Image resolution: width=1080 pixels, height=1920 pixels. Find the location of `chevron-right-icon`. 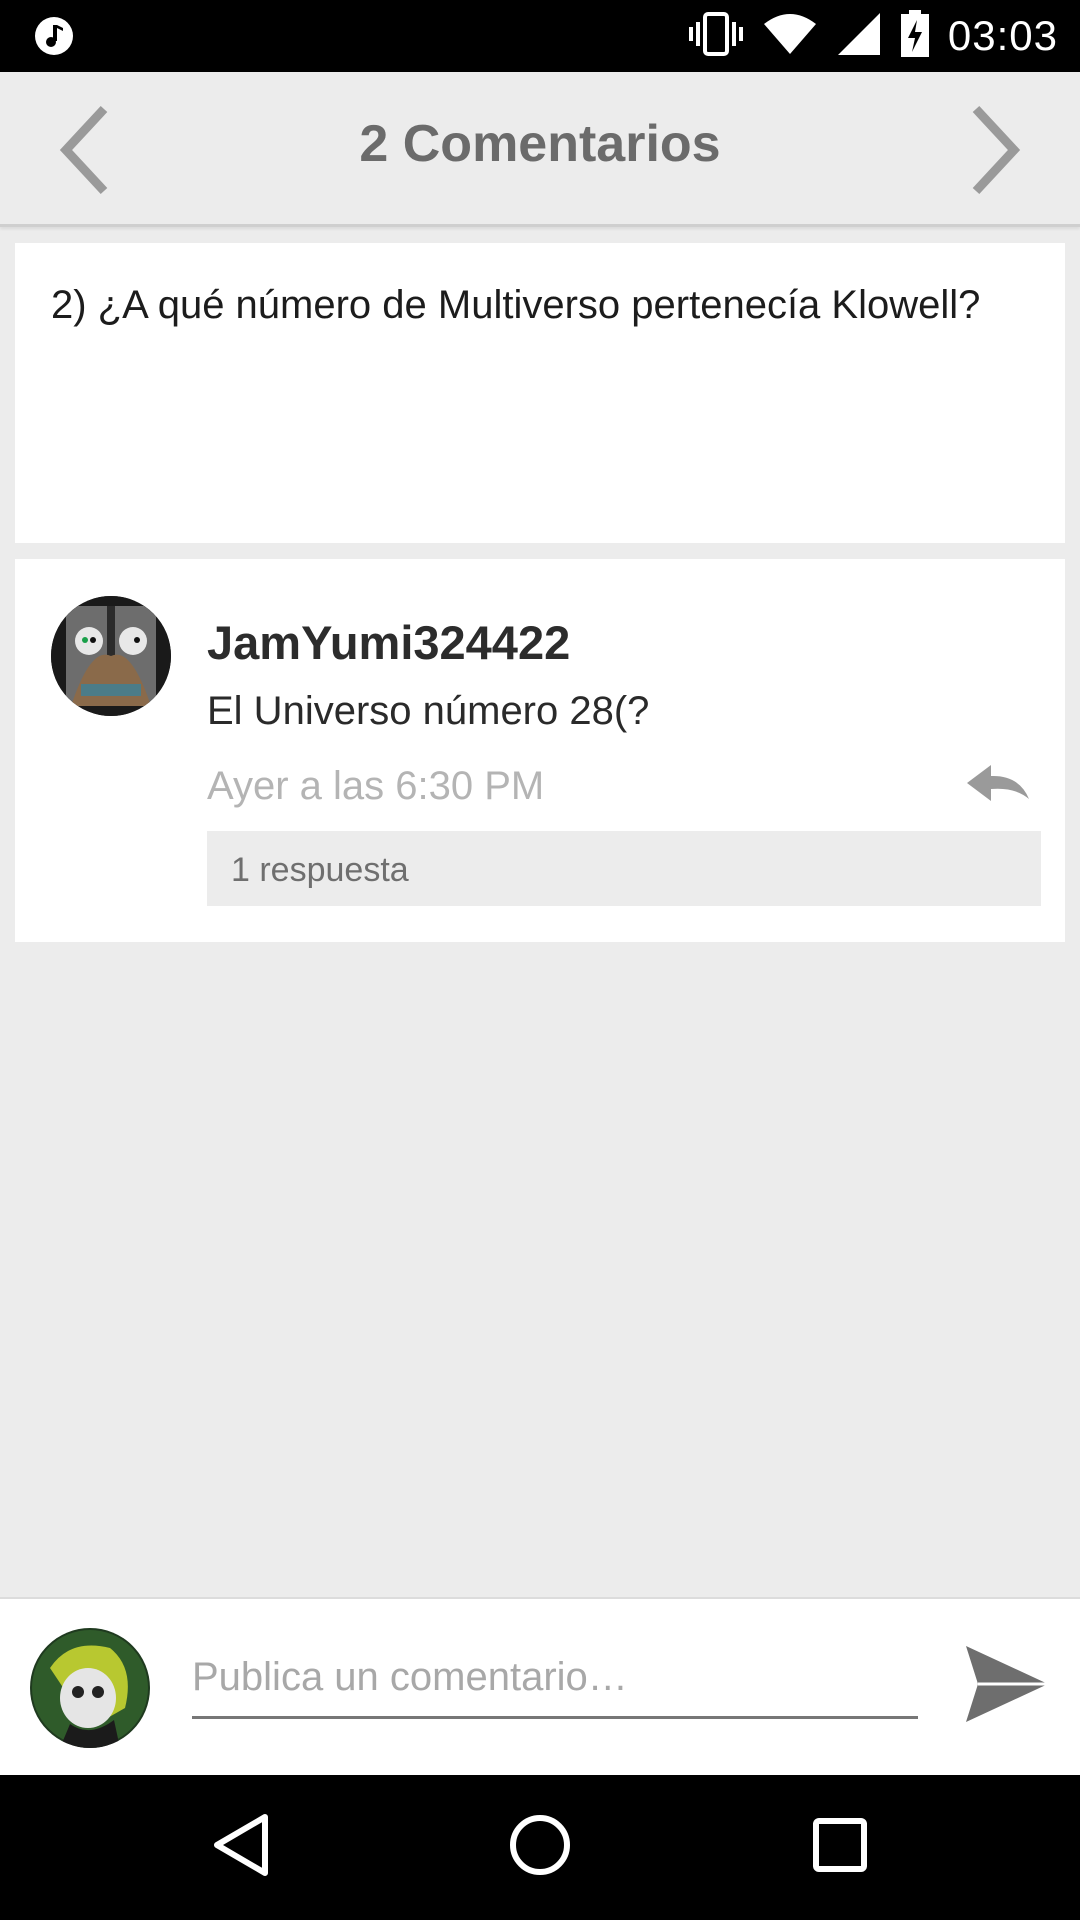

chevron-right-icon is located at coordinates (994, 152).